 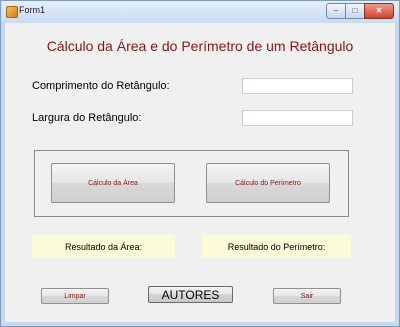 I want to click on form-app-icon, so click(x=12, y=12).